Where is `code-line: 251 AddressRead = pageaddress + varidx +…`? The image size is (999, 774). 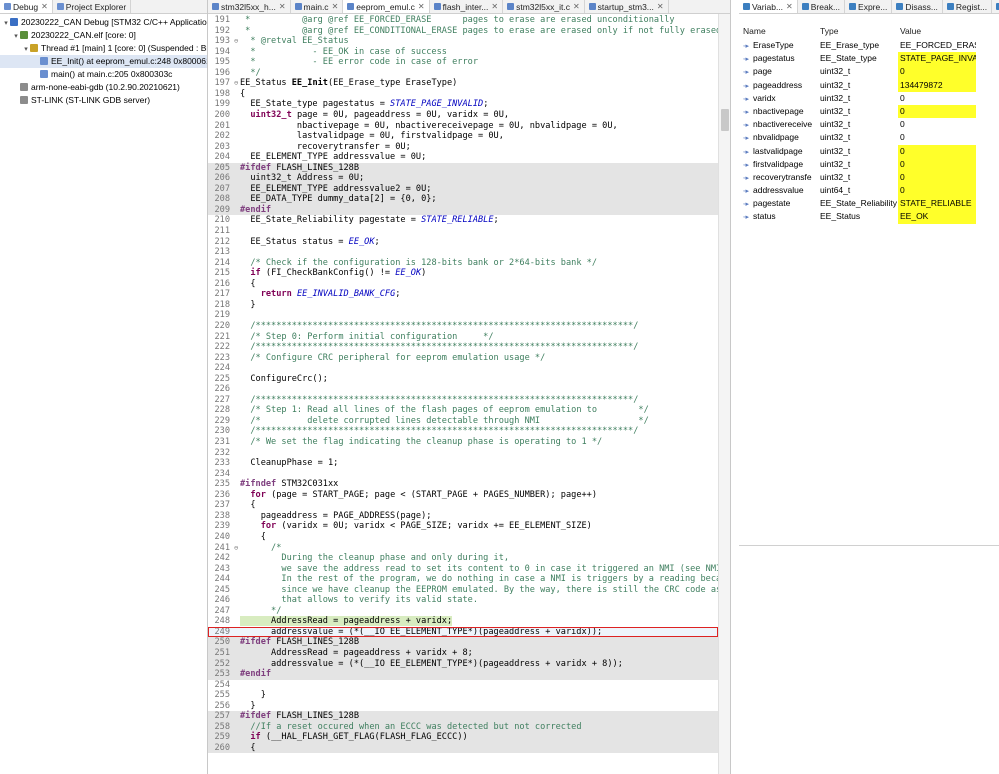 code-line: 251 AddressRead = pageaddress + varidx +… is located at coordinates (463, 653).